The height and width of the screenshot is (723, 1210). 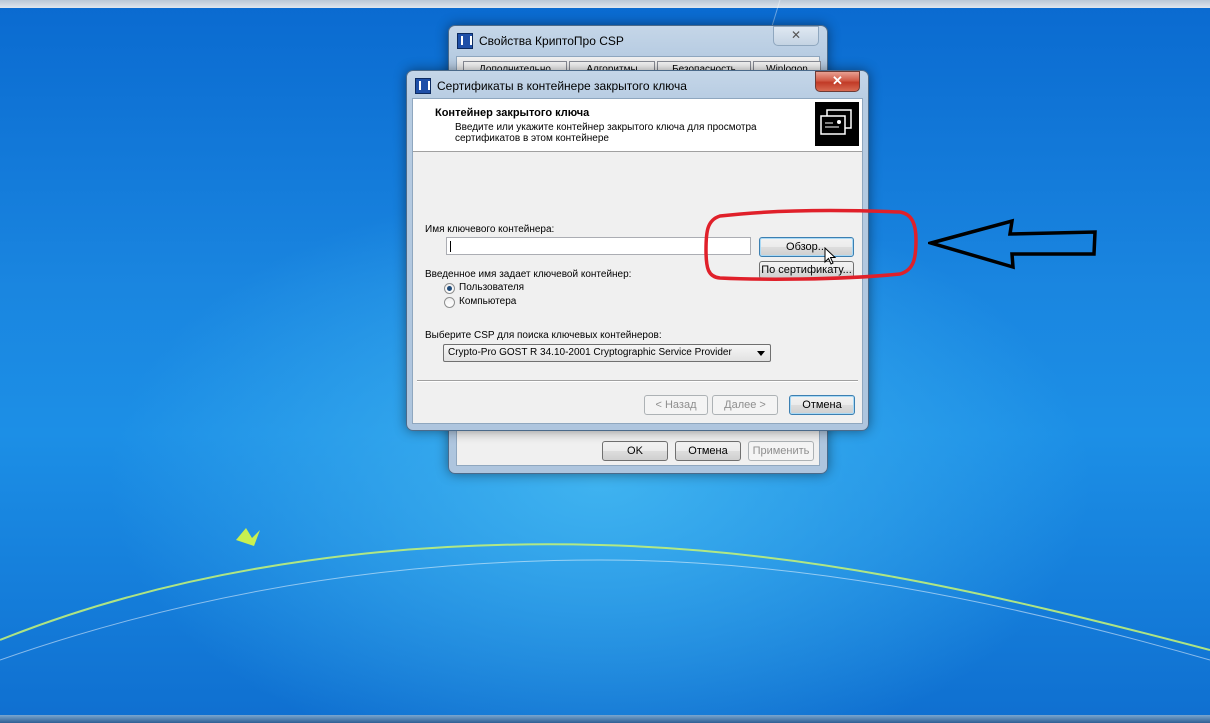 What do you see at coordinates (837, 81) in the screenshot?
I see `dialog-close-button: ✕` at bounding box center [837, 81].